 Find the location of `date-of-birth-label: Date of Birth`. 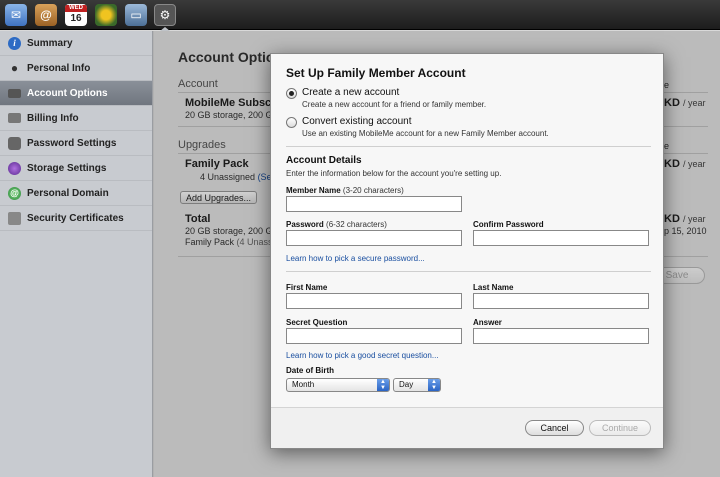

date-of-birth-label: Date of Birth is located at coordinates (310, 370).